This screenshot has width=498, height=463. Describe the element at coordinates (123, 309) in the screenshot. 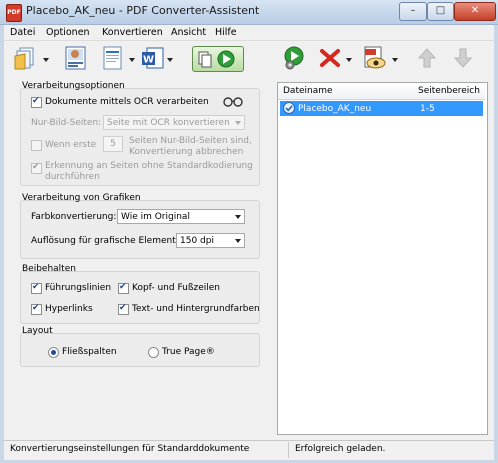

I see `text-bg-colors-checkbox` at that location.